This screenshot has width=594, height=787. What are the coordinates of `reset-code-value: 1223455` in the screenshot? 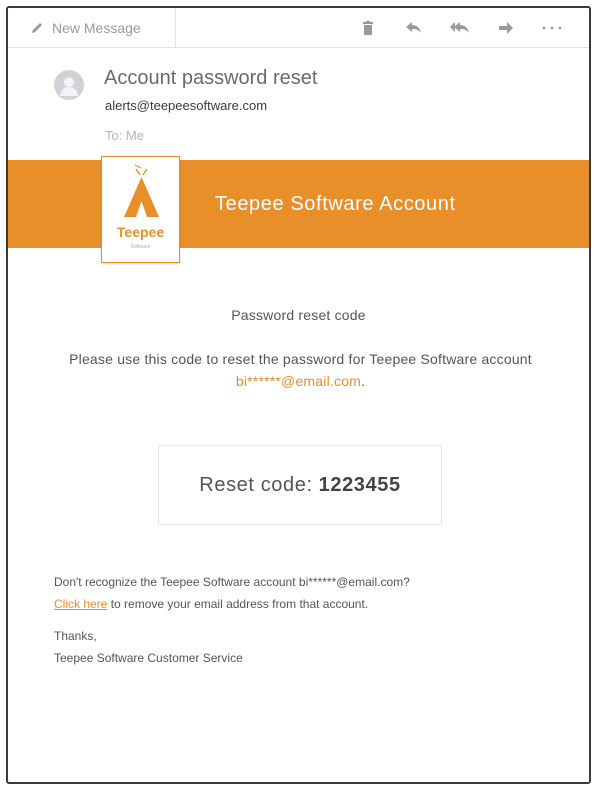 It's located at (359, 484).